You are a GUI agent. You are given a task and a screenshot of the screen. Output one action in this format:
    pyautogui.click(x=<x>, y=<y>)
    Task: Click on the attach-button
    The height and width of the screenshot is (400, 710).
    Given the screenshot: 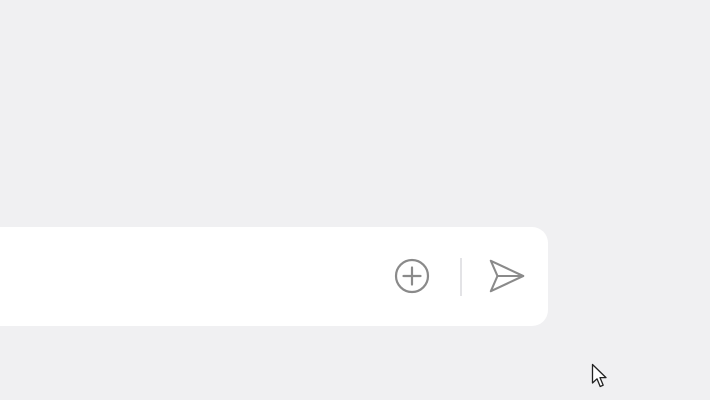 What is the action you would take?
    pyautogui.click(x=412, y=276)
    